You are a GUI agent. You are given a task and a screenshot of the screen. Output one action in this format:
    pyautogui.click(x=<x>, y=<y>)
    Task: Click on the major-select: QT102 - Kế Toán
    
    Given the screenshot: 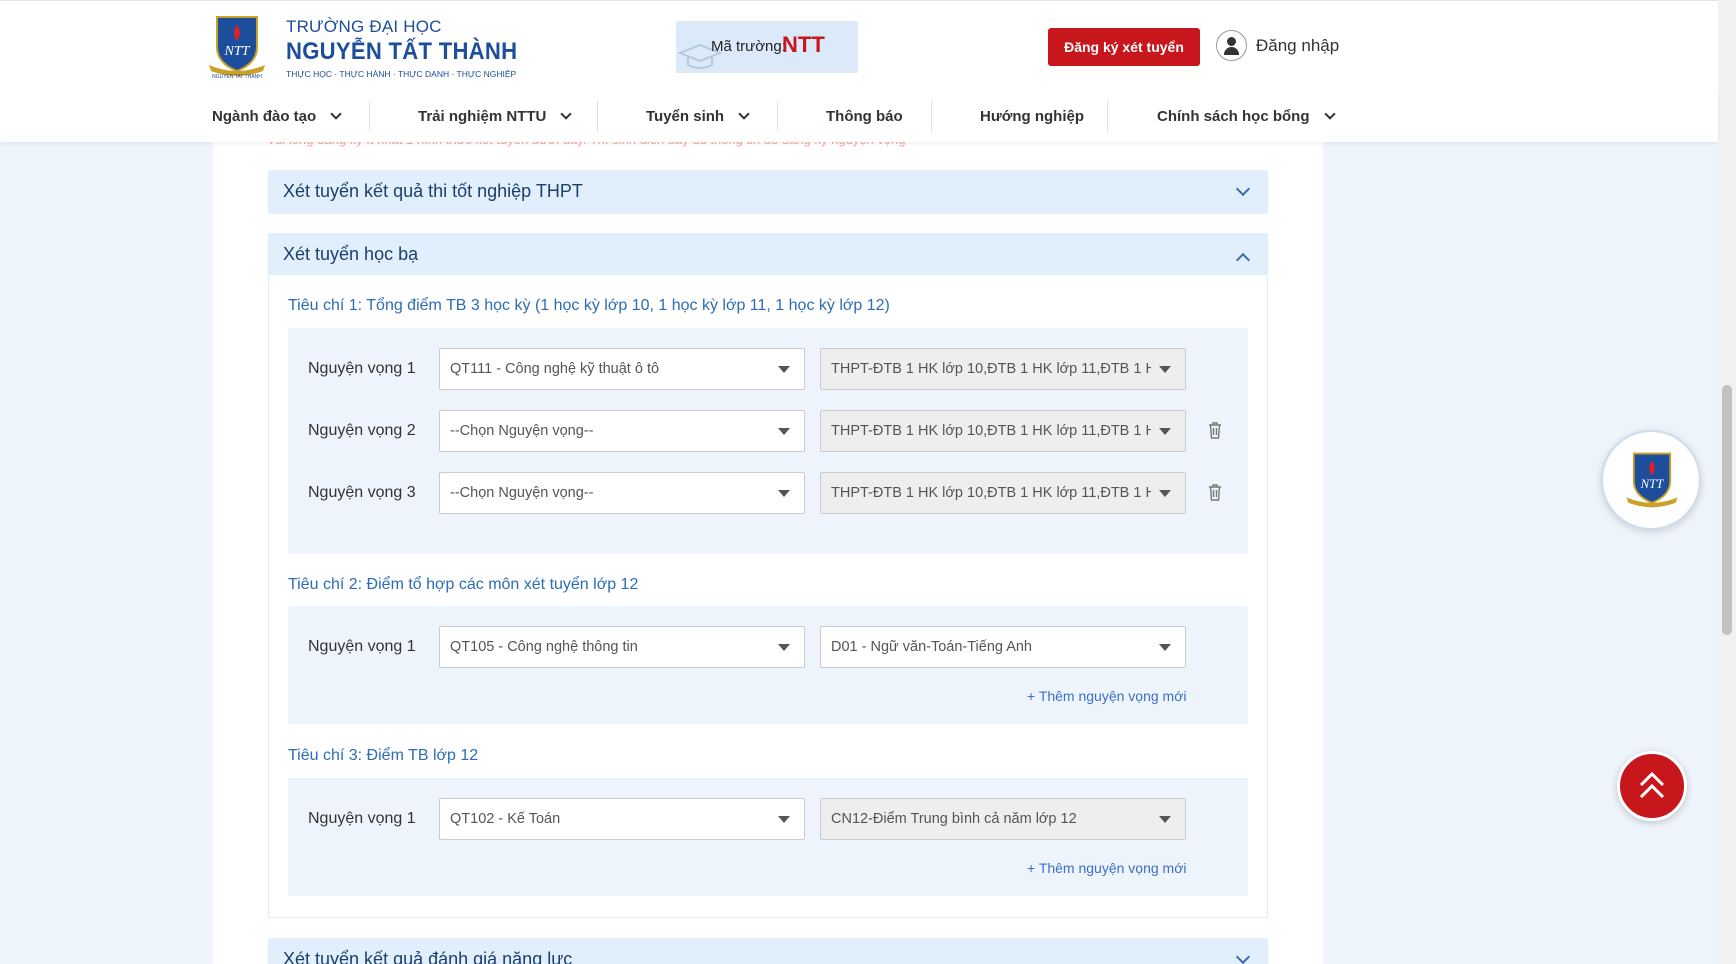 What is the action you would take?
    pyautogui.click(x=622, y=819)
    